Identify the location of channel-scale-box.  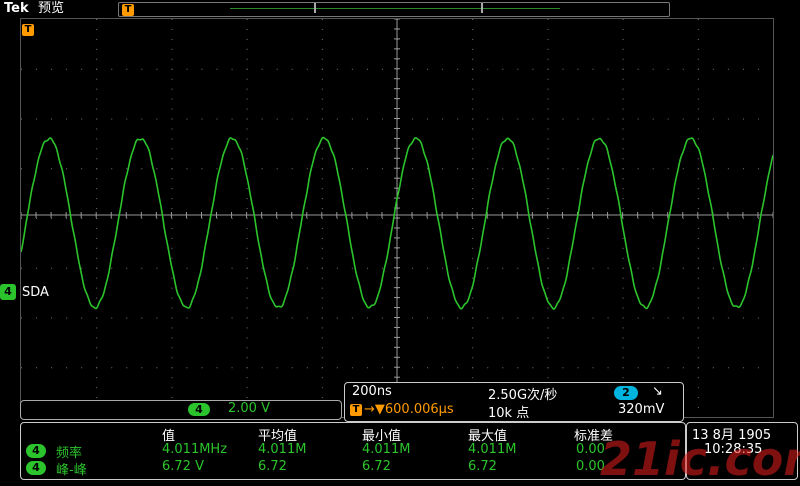
(181, 410).